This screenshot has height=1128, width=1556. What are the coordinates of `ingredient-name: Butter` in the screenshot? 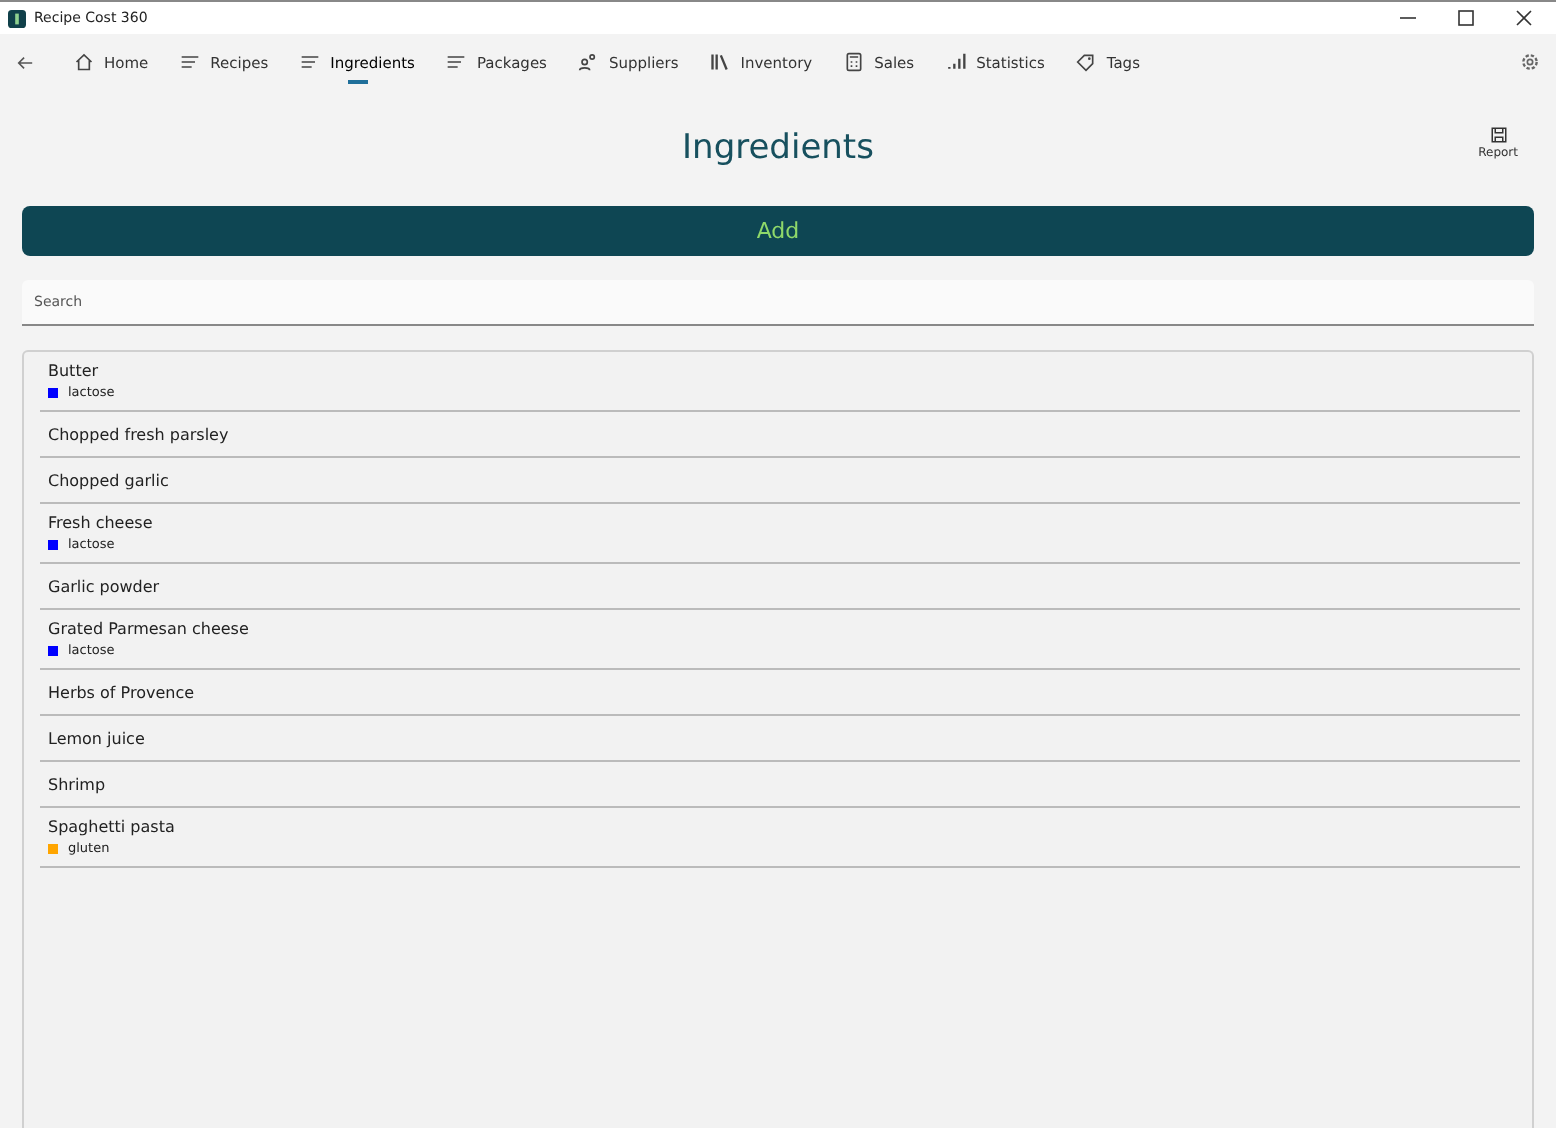 It's located at (780, 371).